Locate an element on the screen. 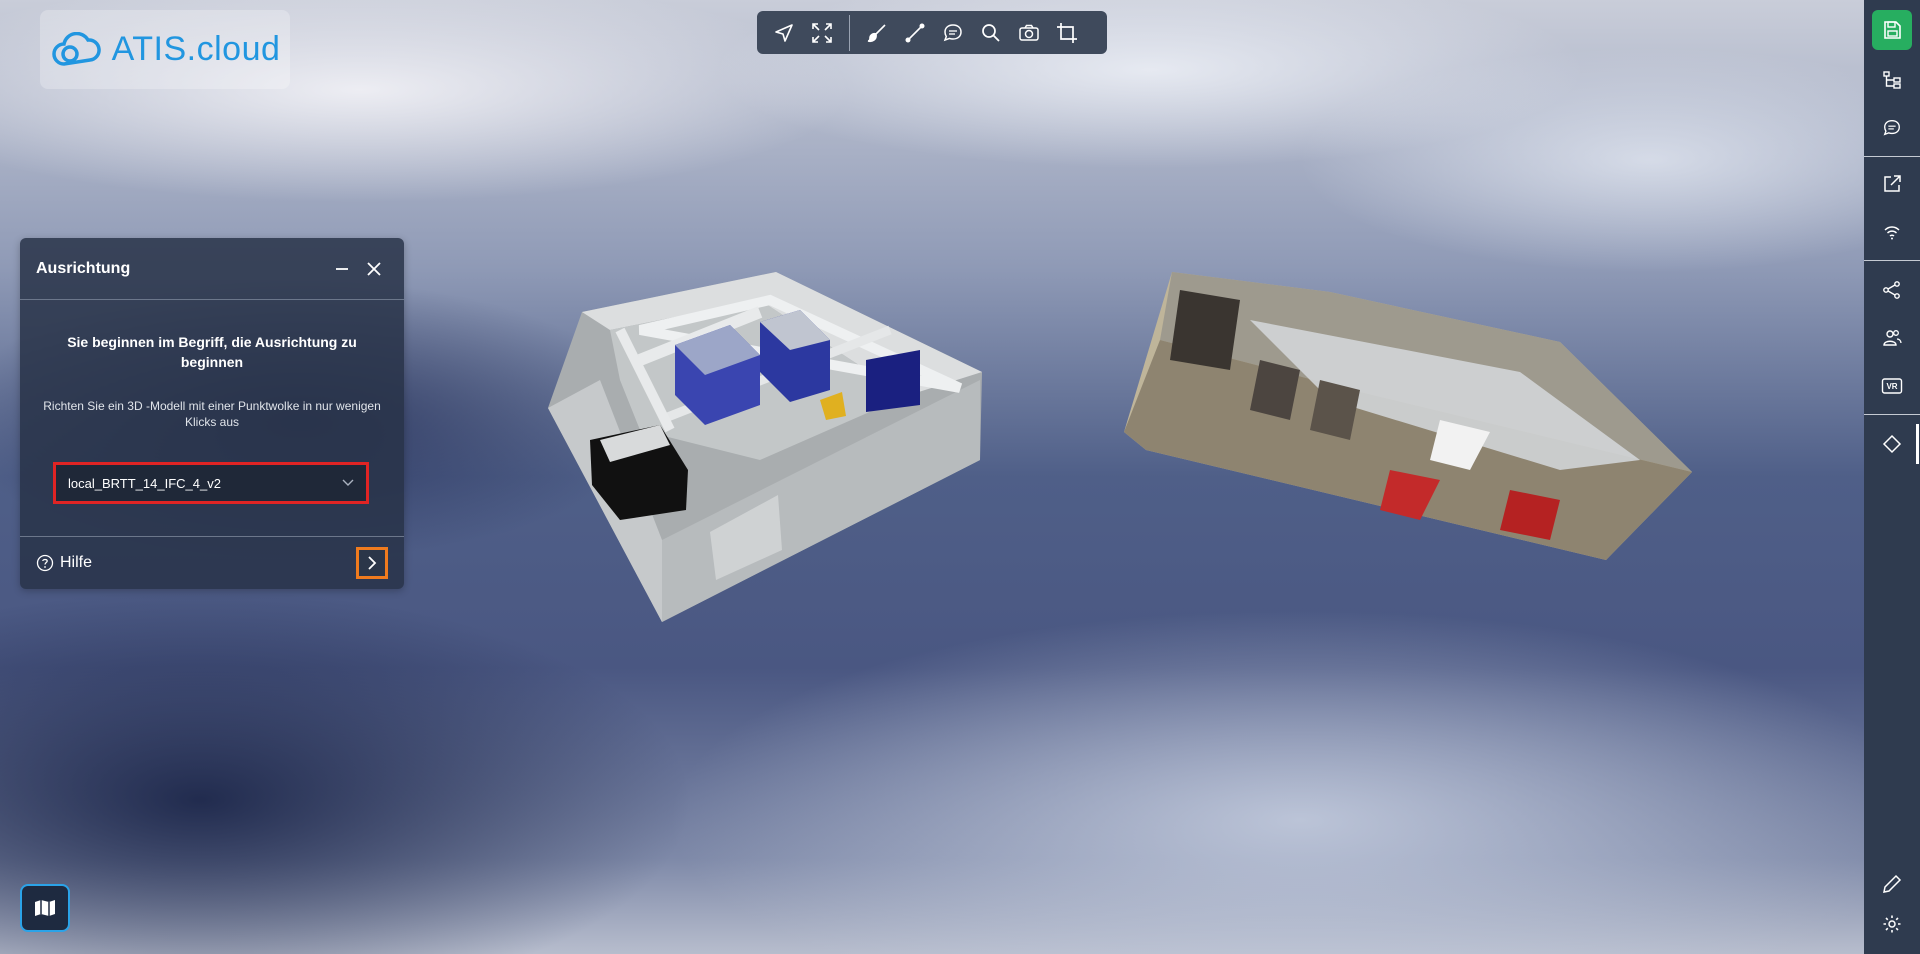 This screenshot has height=954, width=1920. navigate-button is located at coordinates (784, 33).